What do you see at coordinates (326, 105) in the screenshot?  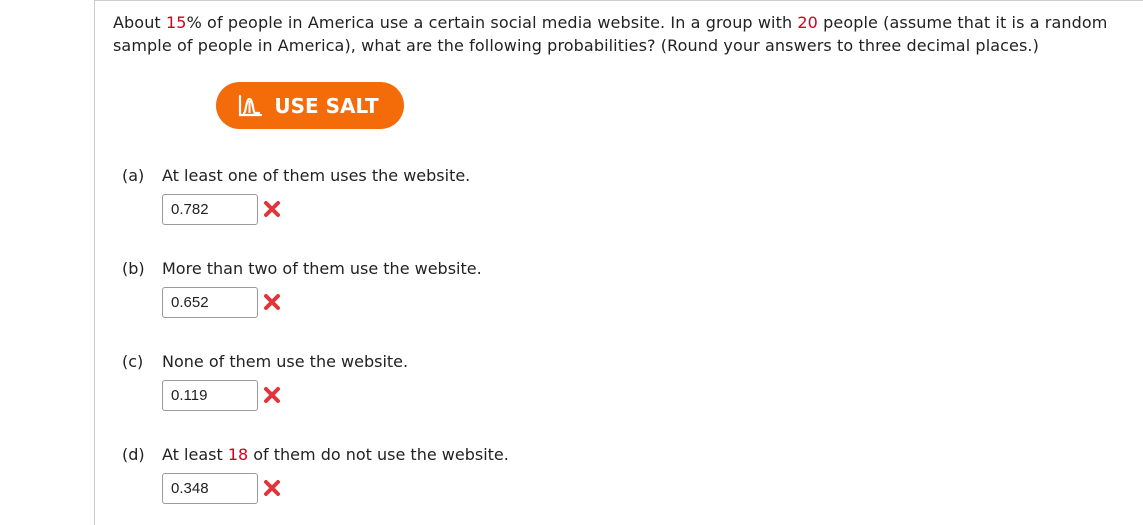 I see `use-salt-label: USE SALT` at bounding box center [326, 105].